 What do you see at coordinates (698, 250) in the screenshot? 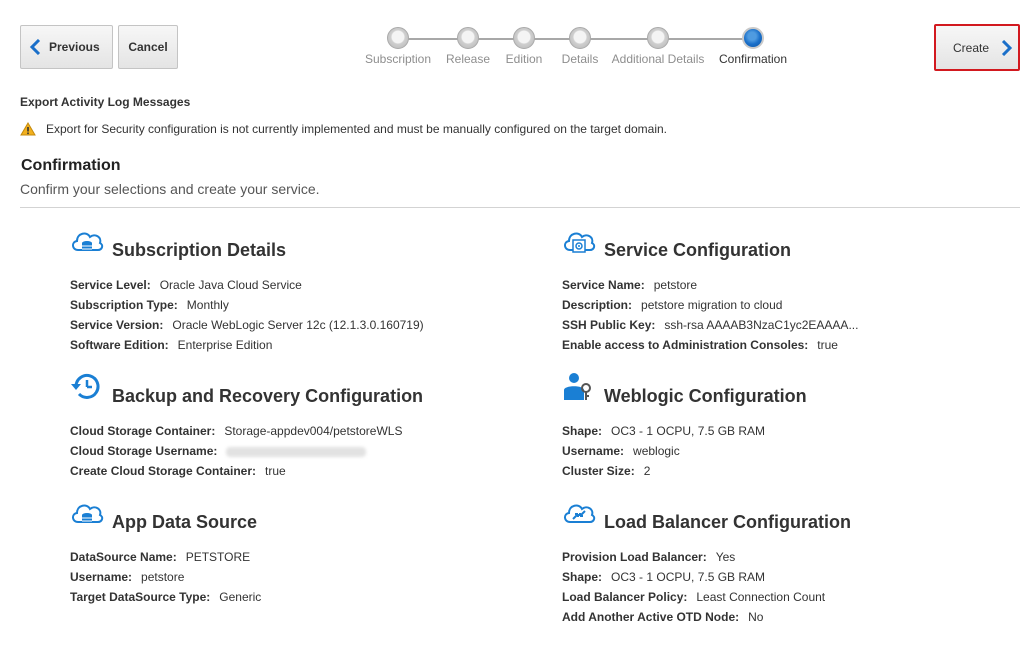
I see `section-title: Service Configuration` at bounding box center [698, 250].